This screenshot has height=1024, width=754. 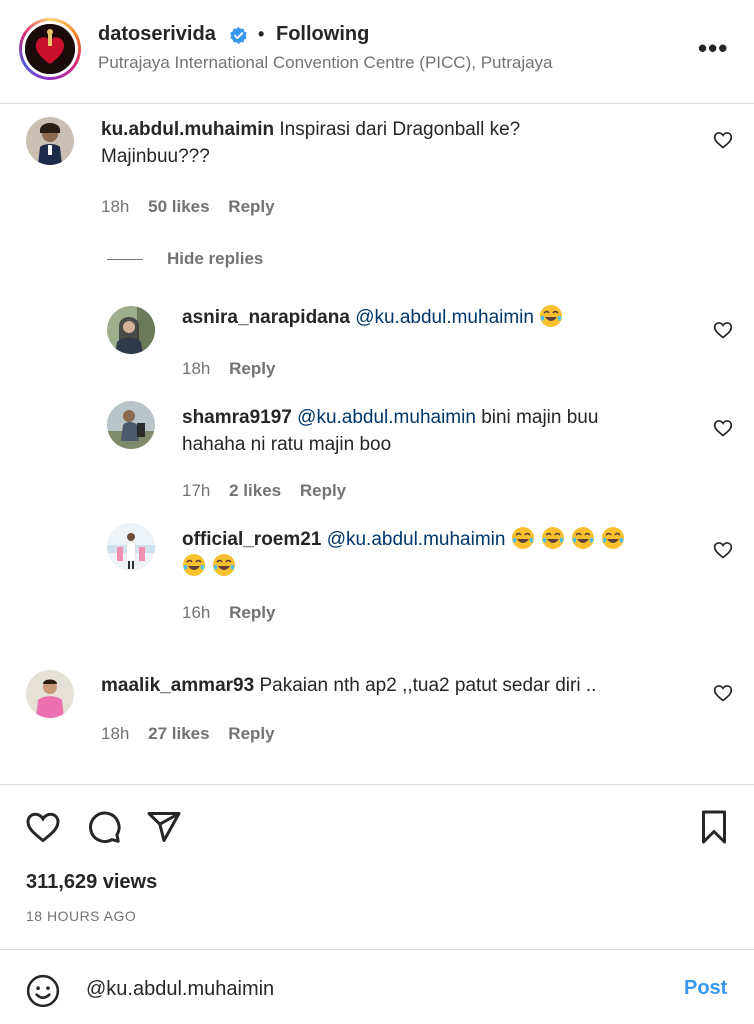 I want to click on reply-meta: 18h Reply, so click(x=235, y=369).